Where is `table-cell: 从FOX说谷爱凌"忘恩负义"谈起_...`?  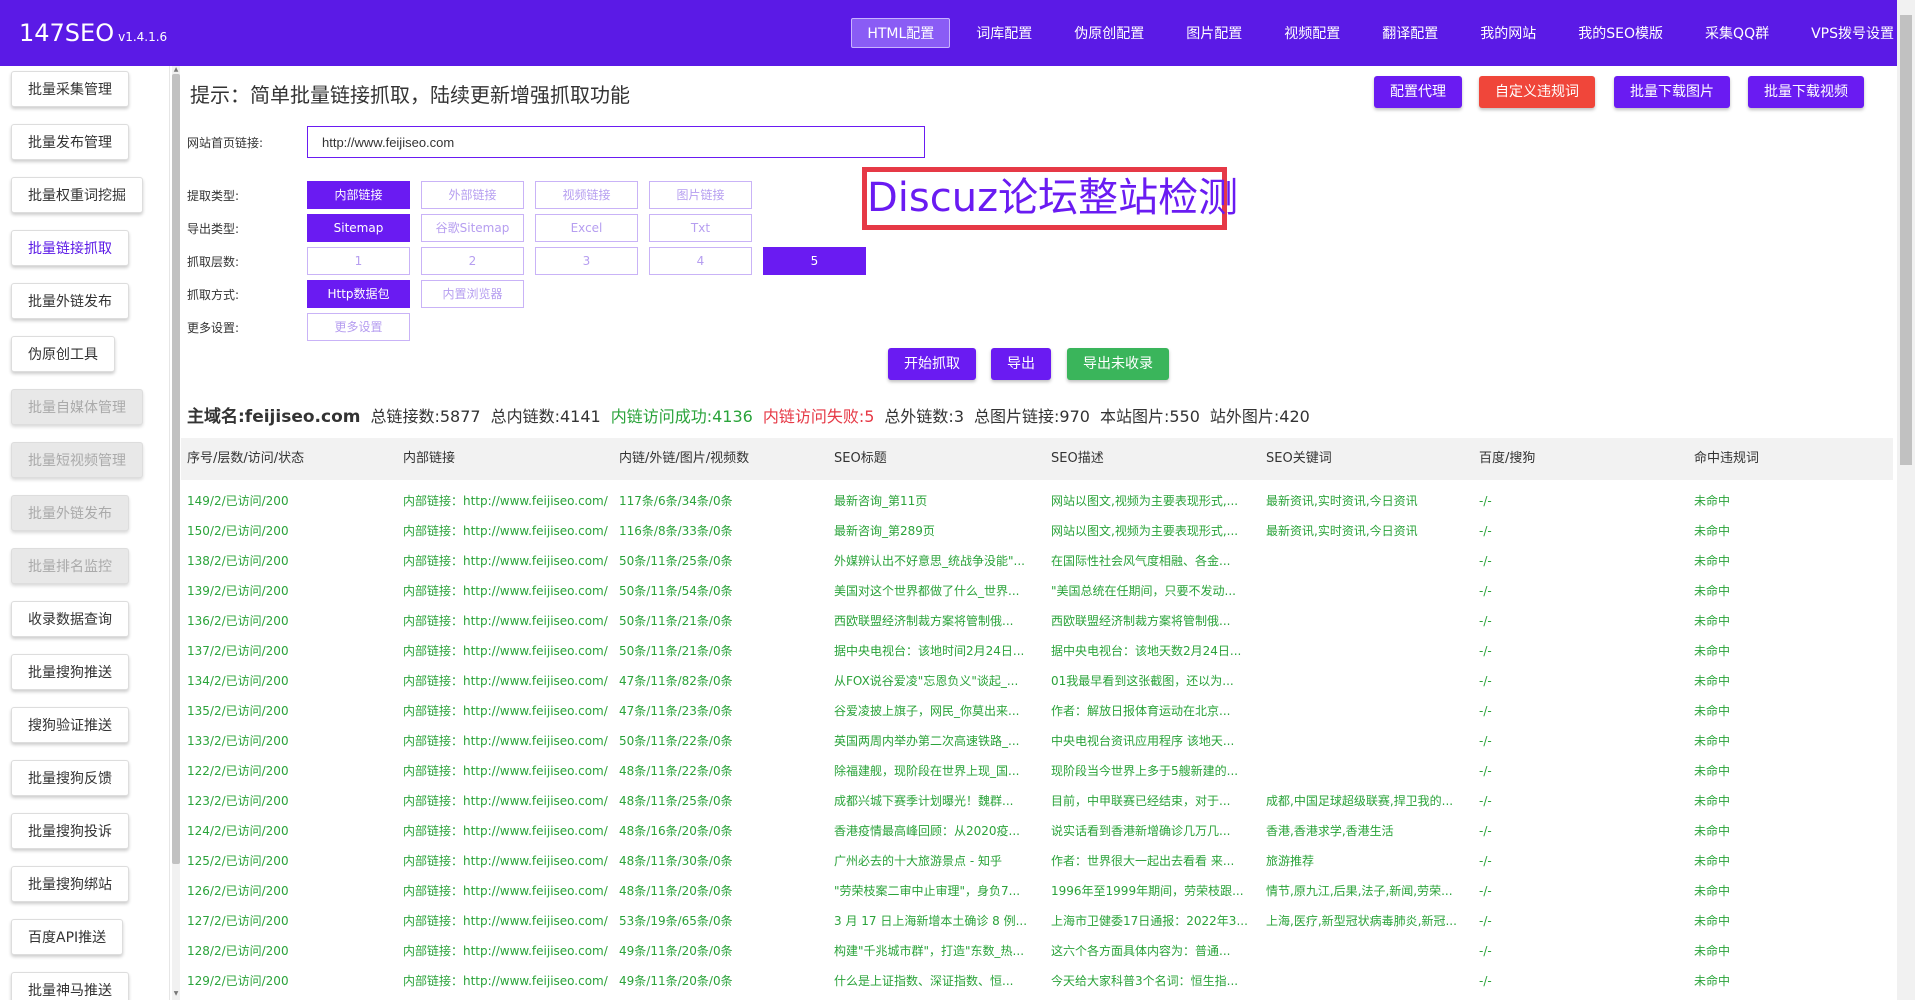
table-cell: 从FOX说谷爱凌"忘恩负义"谈起_... is located at coordinates (926, 681).